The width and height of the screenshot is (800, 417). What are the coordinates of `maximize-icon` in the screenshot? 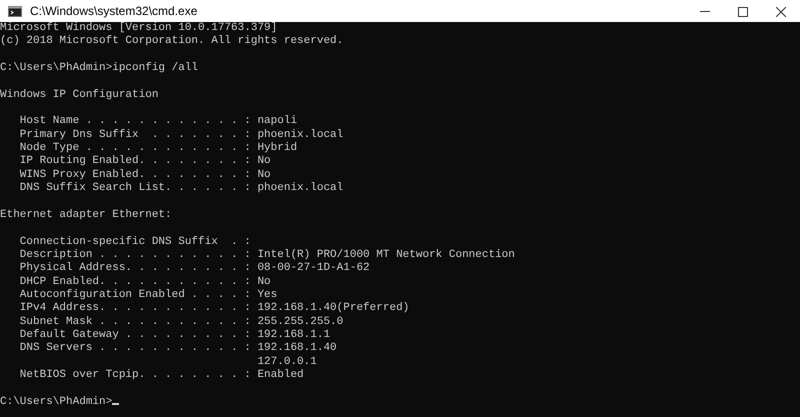 It's located at (743, 11).